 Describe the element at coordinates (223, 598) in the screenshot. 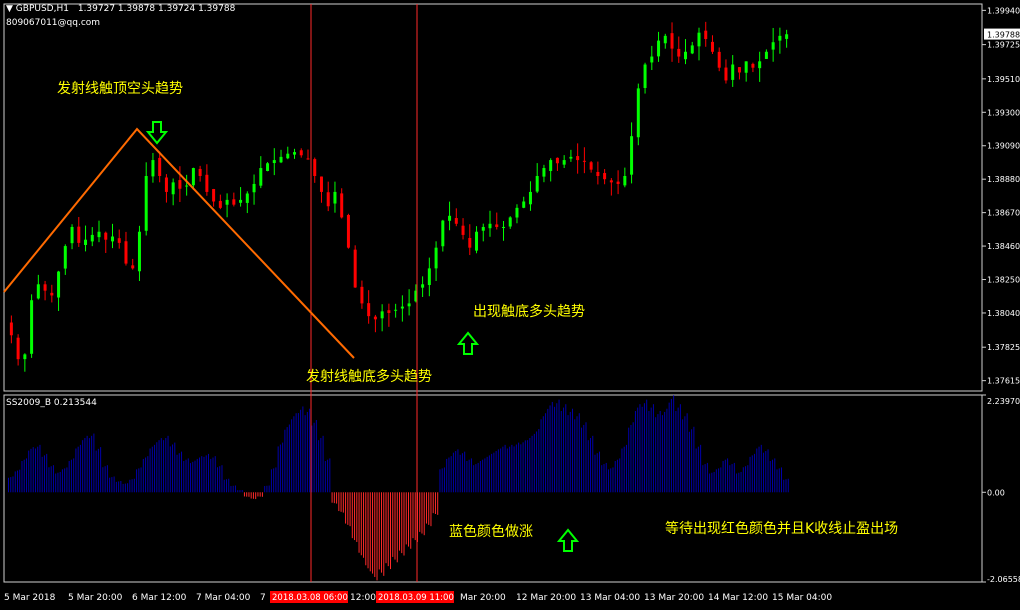

I see `time-tick-label: 7 Mar 04:00` at that location.